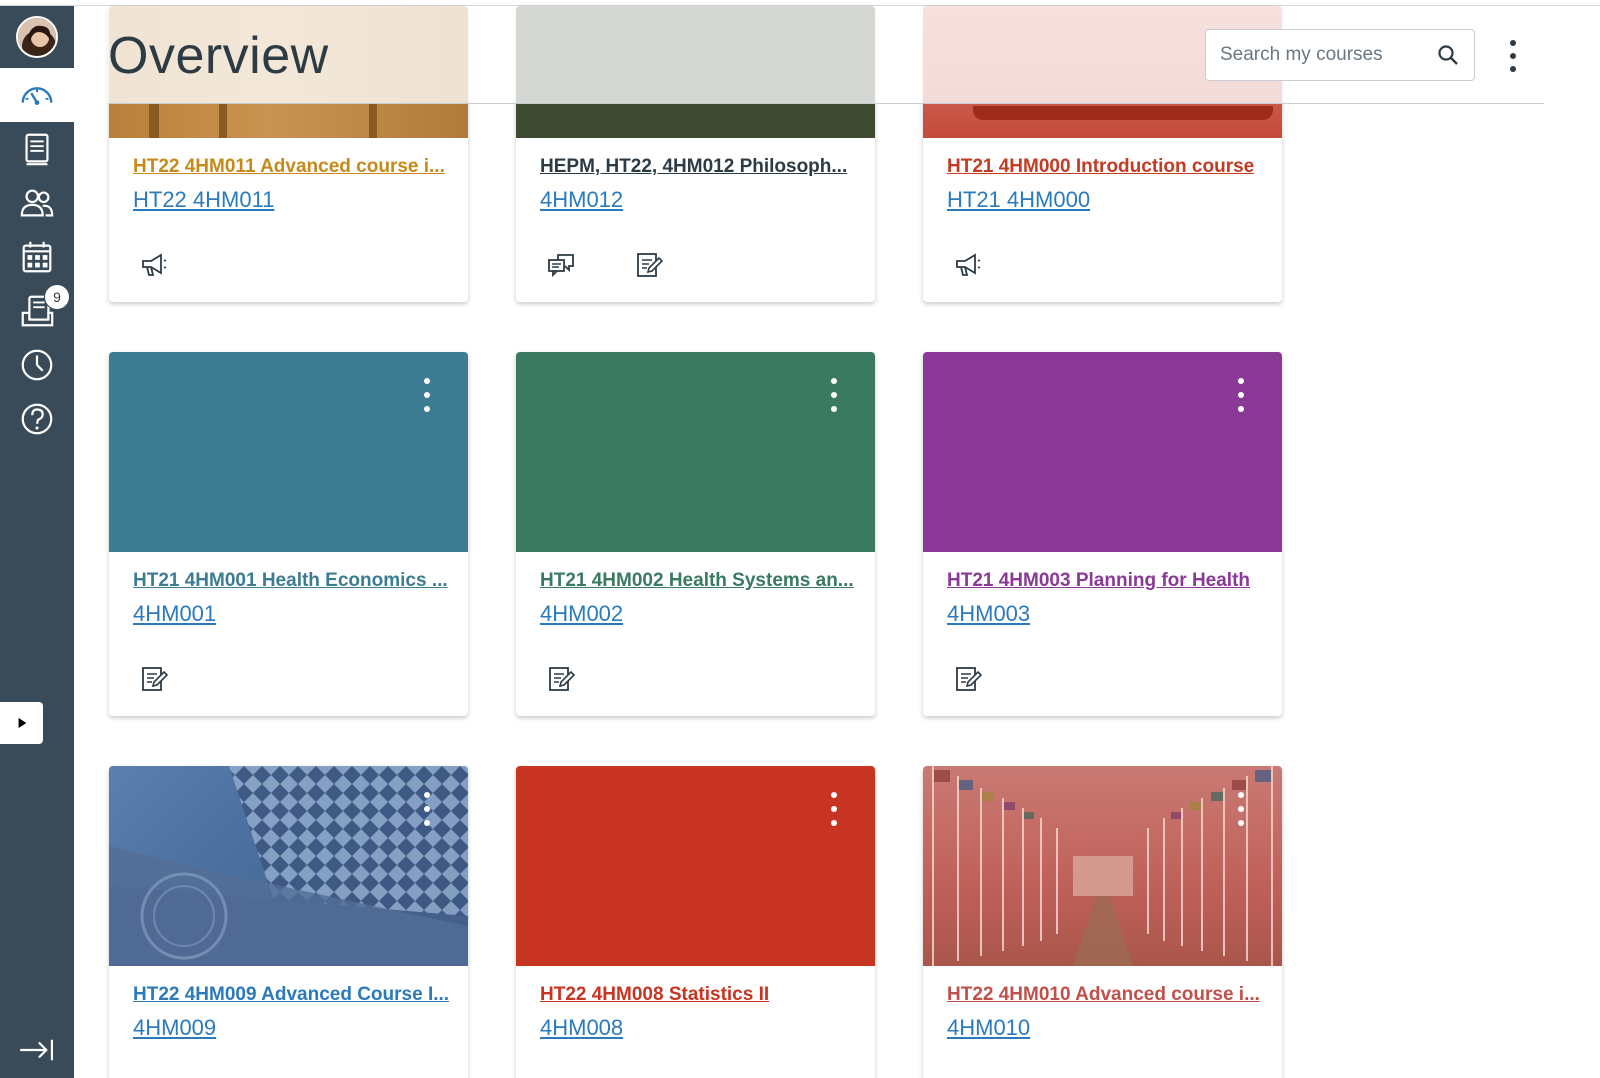  What do you see at coordinates (654, 995) in the screenshot?
I see `course-card-title-link: HT22 4HM008 Statistics II` at bounding box center [654, 995].